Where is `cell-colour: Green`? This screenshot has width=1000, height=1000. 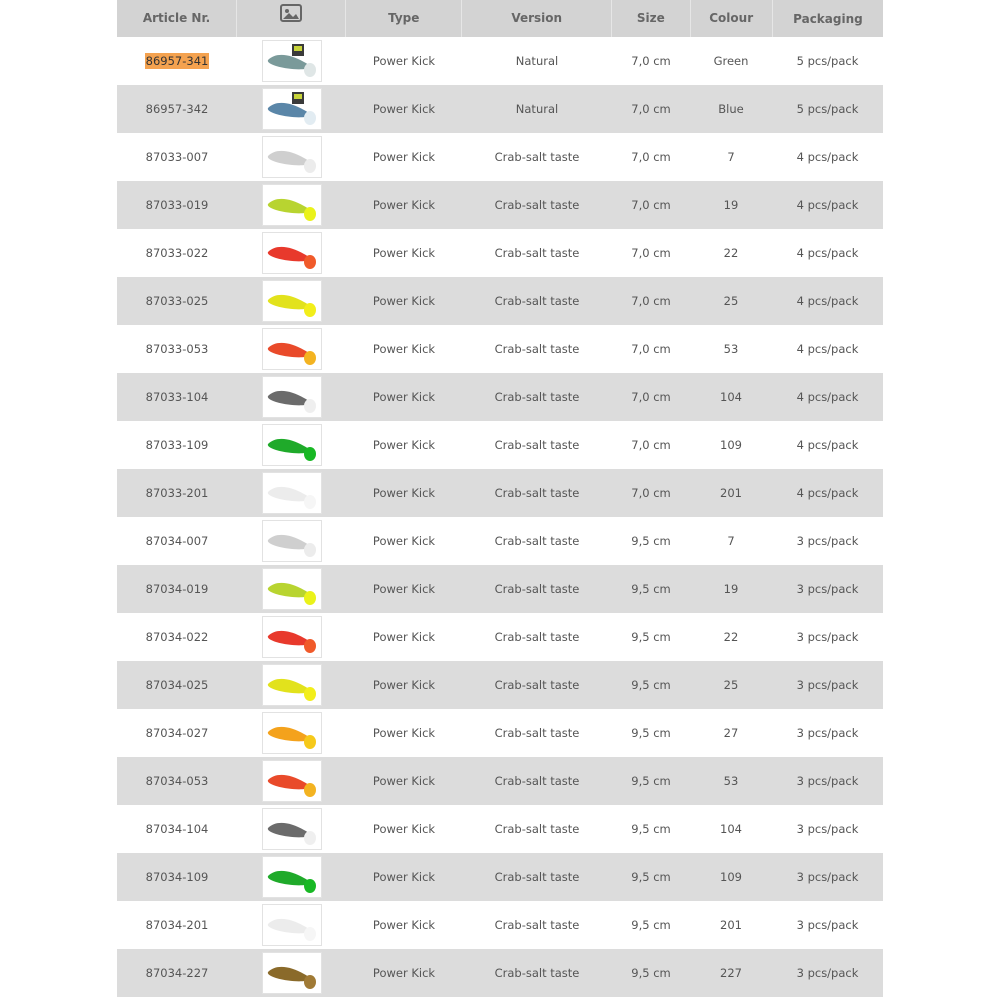
cell-colour: Green is located at coordinates (731, 61).